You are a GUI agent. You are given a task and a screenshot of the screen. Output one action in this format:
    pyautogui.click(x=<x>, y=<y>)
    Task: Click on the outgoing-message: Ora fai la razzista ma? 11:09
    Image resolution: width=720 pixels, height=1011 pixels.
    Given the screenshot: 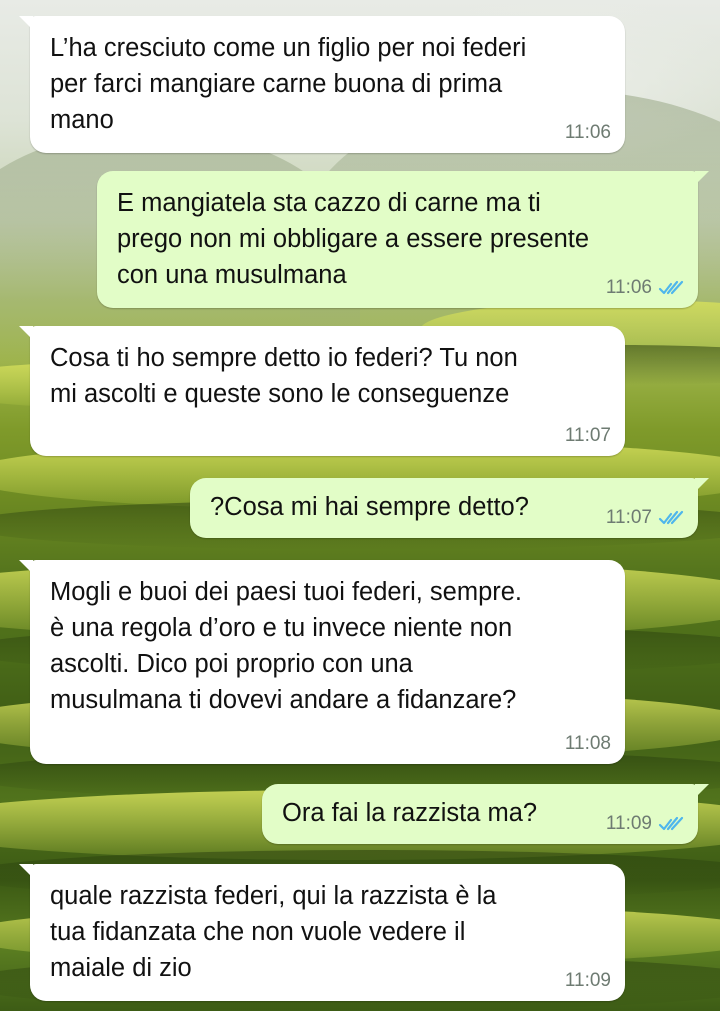 What is the action you would take?
    pyautogui.click(x=485, y=814)
    